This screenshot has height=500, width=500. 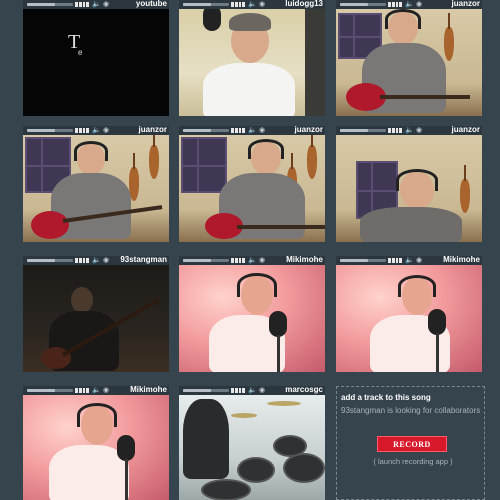 I want to click on tile-username: 93stangman, so click(x=143, y=260).